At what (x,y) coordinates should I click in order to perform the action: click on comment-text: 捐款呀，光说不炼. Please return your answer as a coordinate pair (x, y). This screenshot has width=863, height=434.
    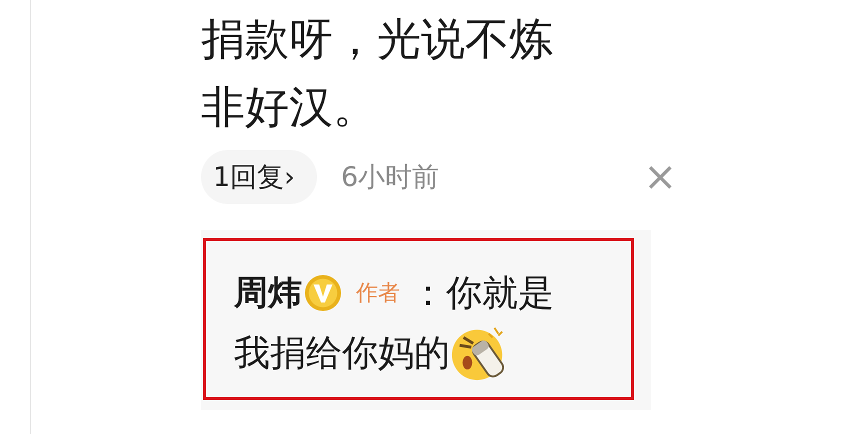
    Looking at the image, I should click on (377, 40).